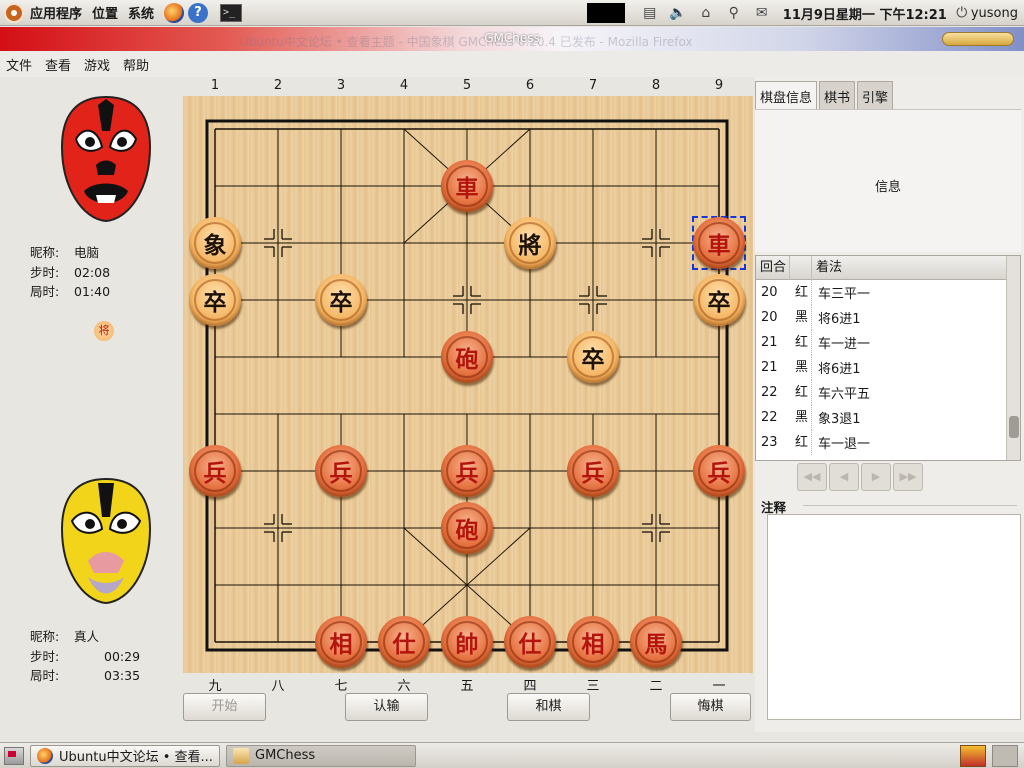 This screenshot has height=768, width=1024. What do you see at coordinates (136, 64) in the screenshot?
I see `menu-help: 帮助` at bounding box center [136, 64].